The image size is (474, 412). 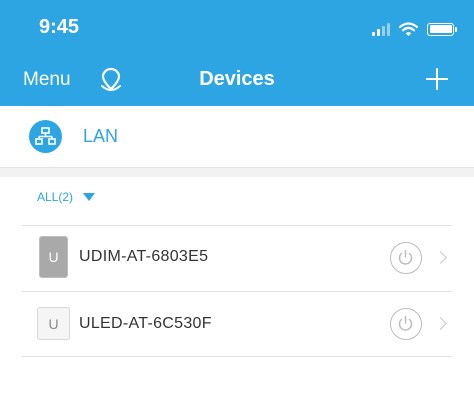 I want to click on menu-button: Menu, so click(x=47, y=80).